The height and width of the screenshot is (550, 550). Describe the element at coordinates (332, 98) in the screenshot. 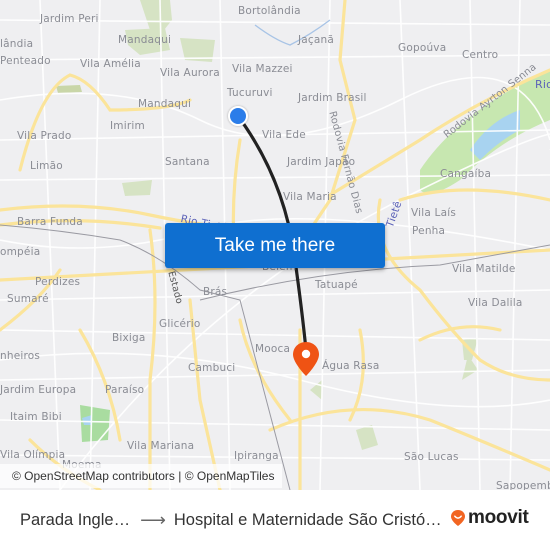

I see `map-label: Jardim Brasil` at that location.